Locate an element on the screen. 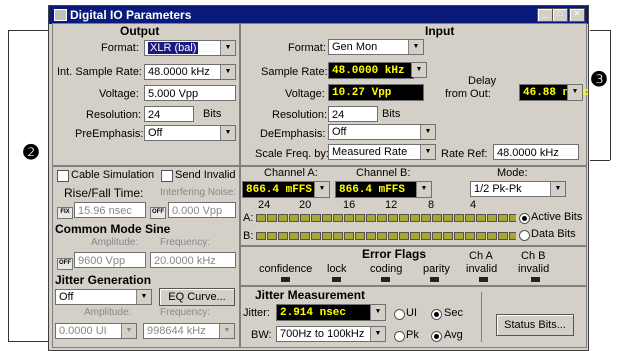 The height and width of the screenshot is (351, 623). cms-off-button: OFF is located at coordinates (65, 264).